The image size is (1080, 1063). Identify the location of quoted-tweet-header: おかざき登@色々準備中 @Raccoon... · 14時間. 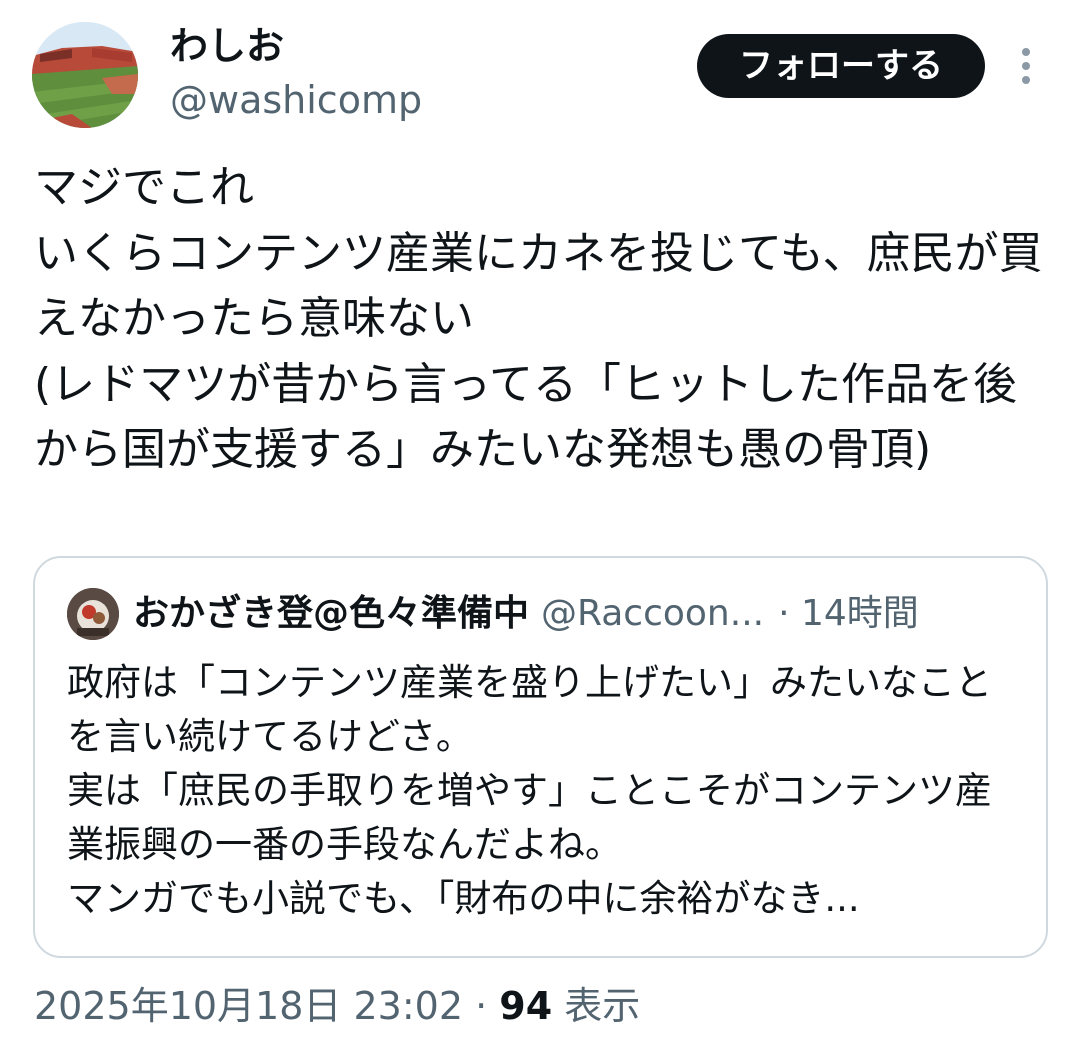
(583, 614).